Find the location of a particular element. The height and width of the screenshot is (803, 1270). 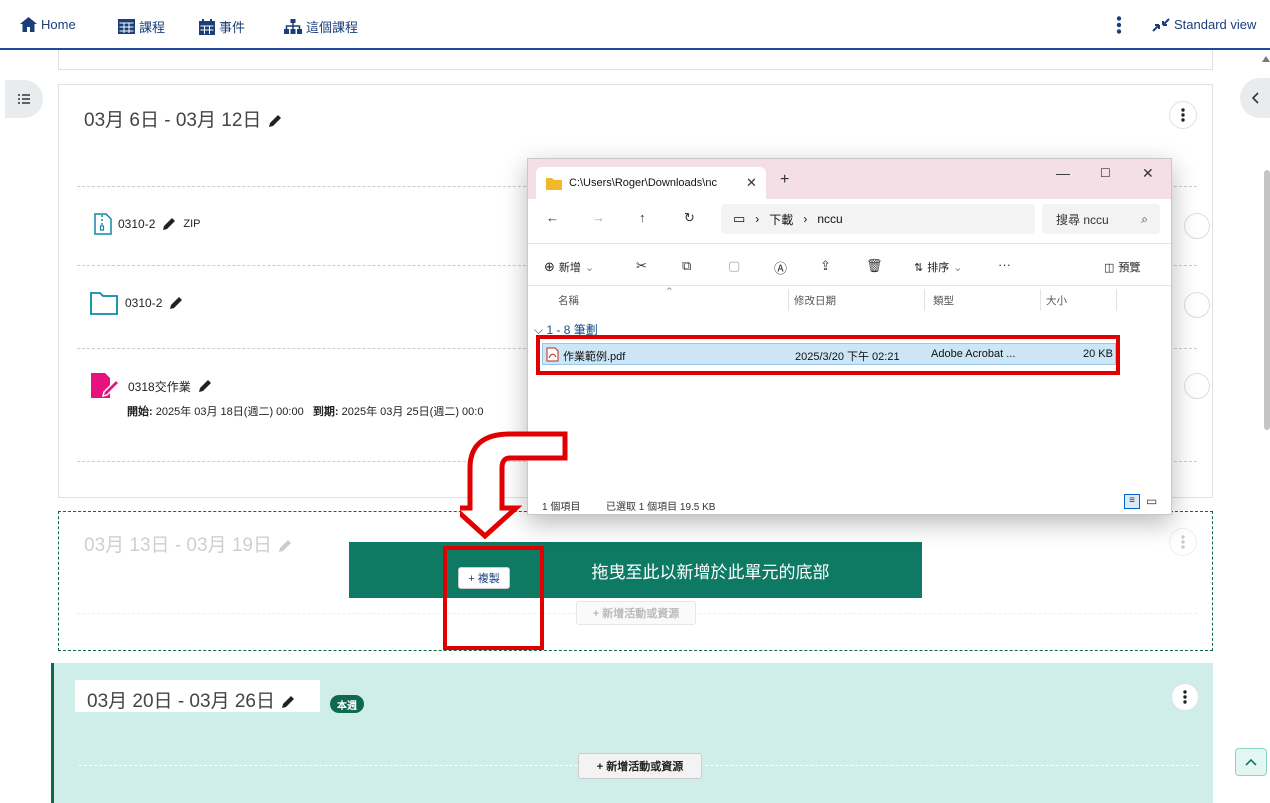

nav-this-course: 這個課程 is located at coordinates (321, 26).